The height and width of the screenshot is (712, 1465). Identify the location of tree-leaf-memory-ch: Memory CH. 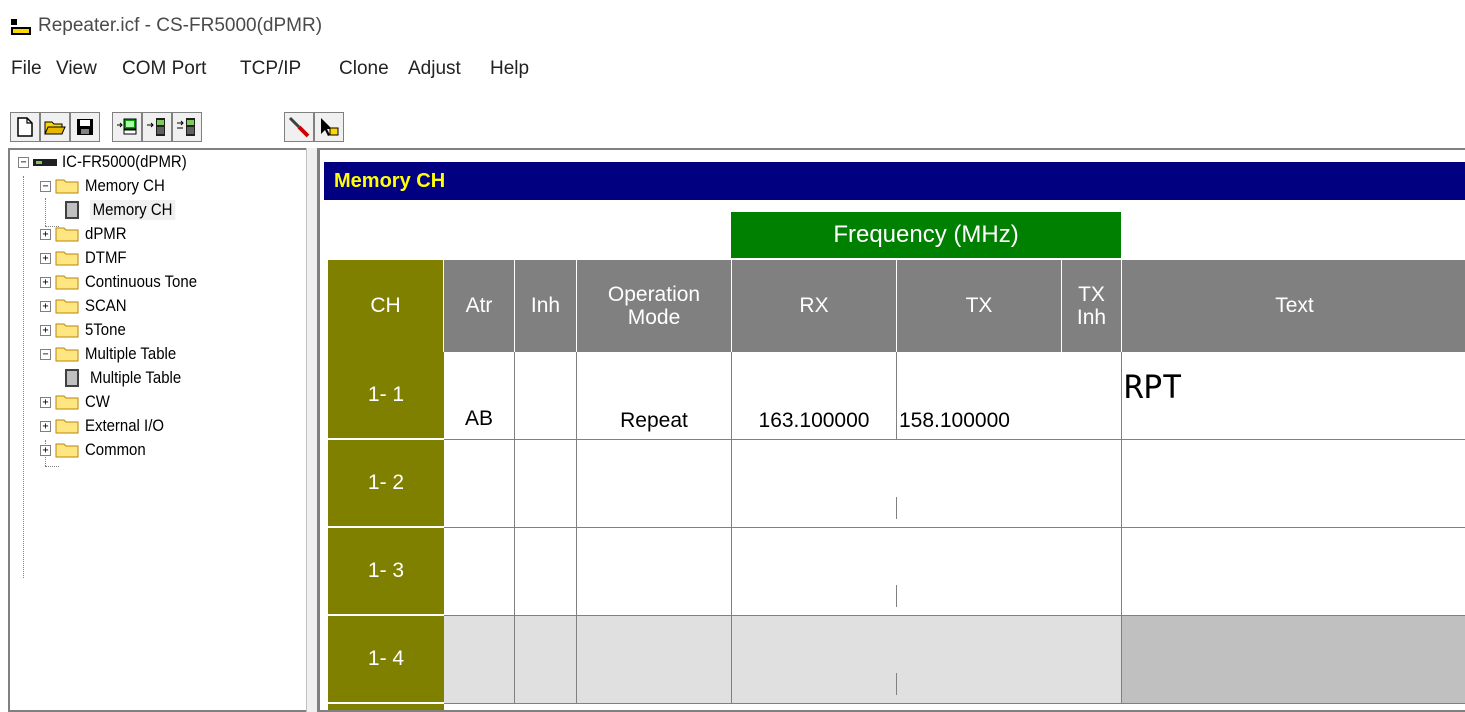
(124, 210).